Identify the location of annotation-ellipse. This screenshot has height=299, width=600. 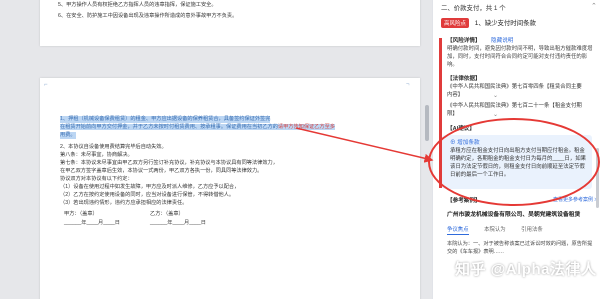
(514, 162).